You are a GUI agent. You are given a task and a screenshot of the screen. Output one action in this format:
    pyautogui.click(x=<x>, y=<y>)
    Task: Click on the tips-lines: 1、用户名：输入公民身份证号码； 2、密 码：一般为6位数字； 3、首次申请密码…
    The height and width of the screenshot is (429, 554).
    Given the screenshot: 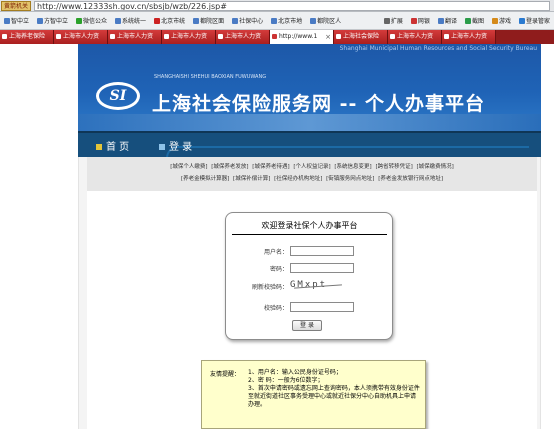 What is the action you would take?
    pyautogui.click(x=334, y=389)
    